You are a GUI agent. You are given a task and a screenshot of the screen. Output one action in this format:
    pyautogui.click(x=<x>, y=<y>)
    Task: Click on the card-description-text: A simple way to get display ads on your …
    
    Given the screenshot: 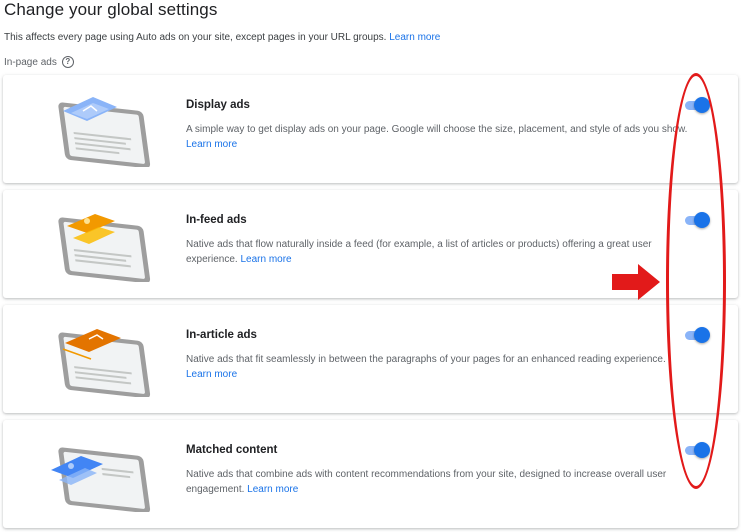 What is the action you would take?
    pyautogui.click(x=437, y=129)
    